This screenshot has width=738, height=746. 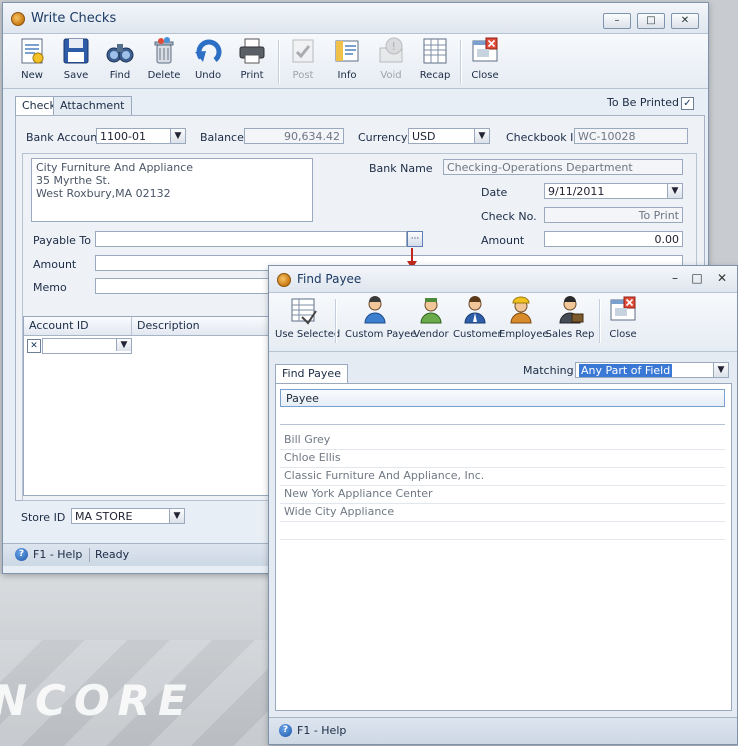 I want to click on custom-payee-button: Custom Payee, so click(x=380, y=317).